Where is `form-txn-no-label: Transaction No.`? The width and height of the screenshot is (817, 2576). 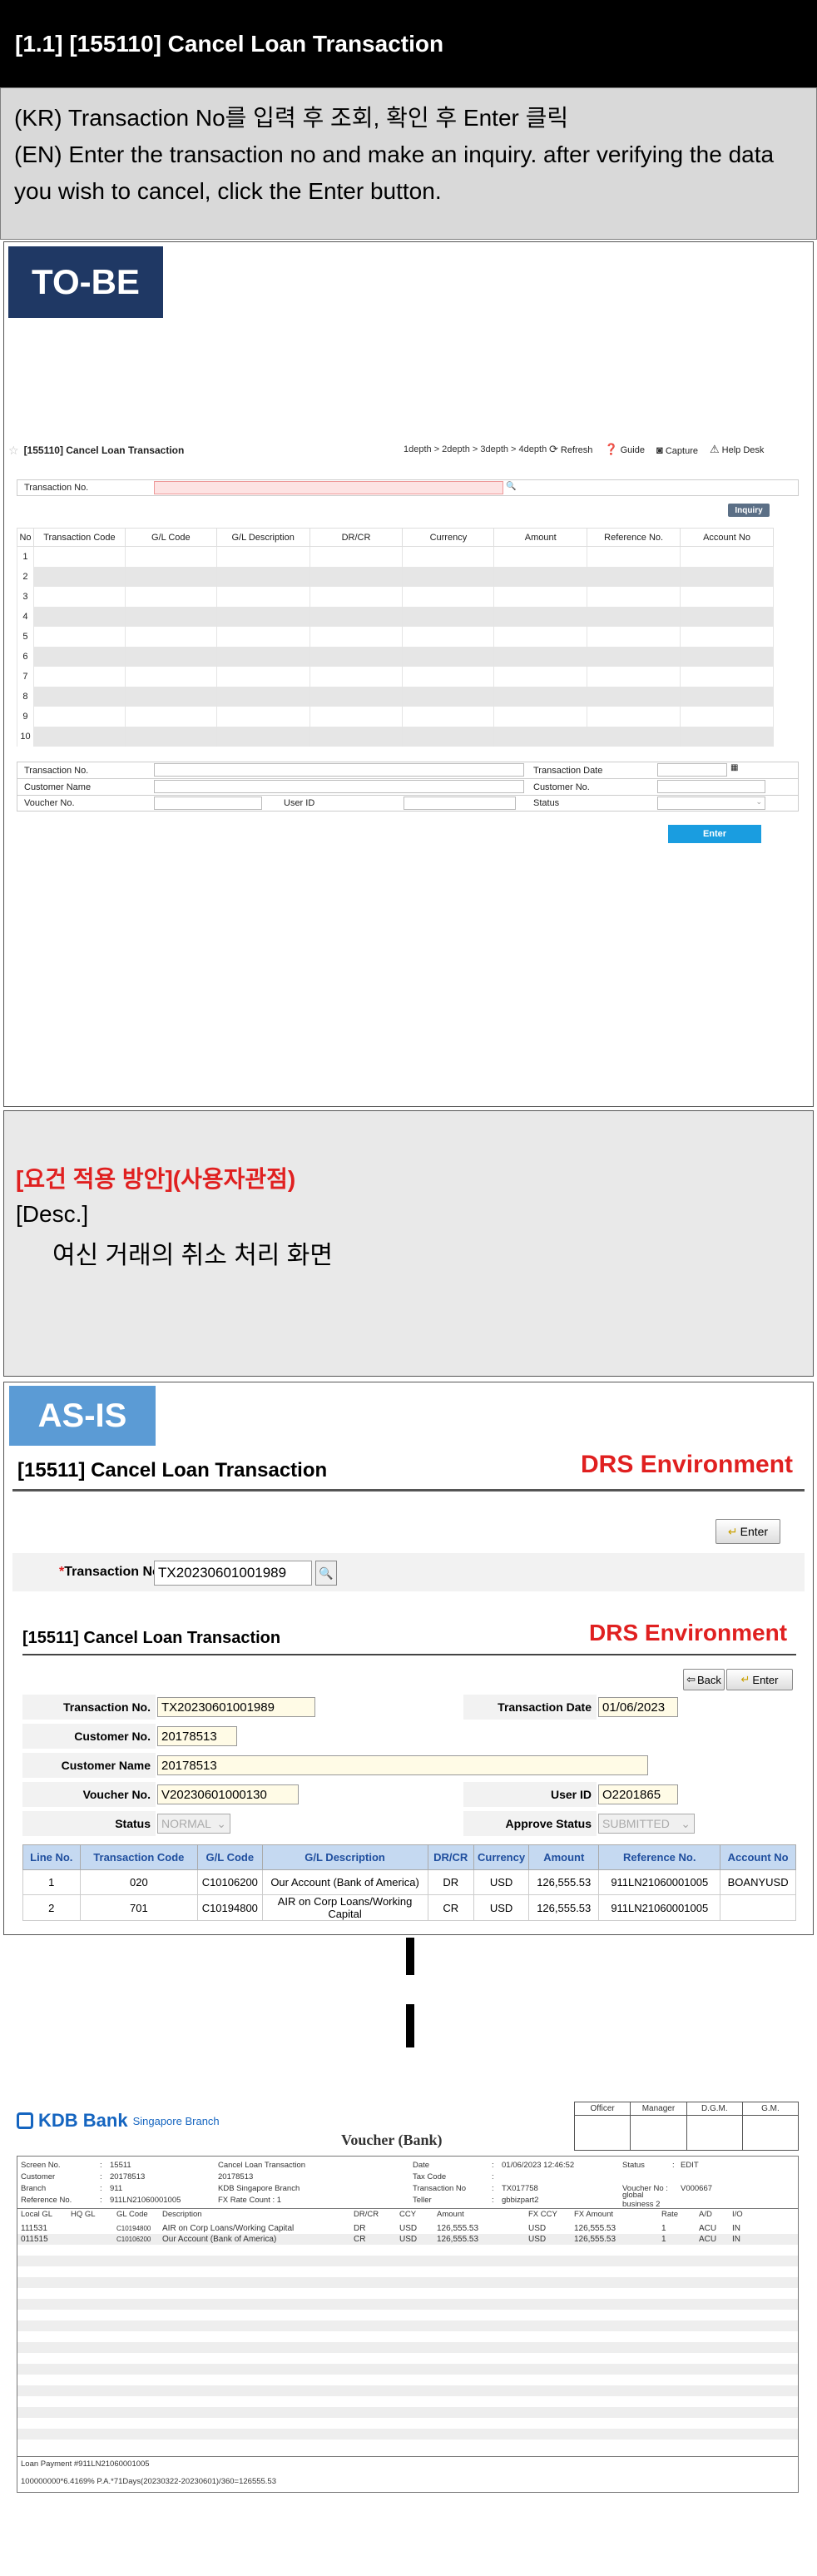
form-txn-no-label: Transaction No. is located at coordinates (56, 770).